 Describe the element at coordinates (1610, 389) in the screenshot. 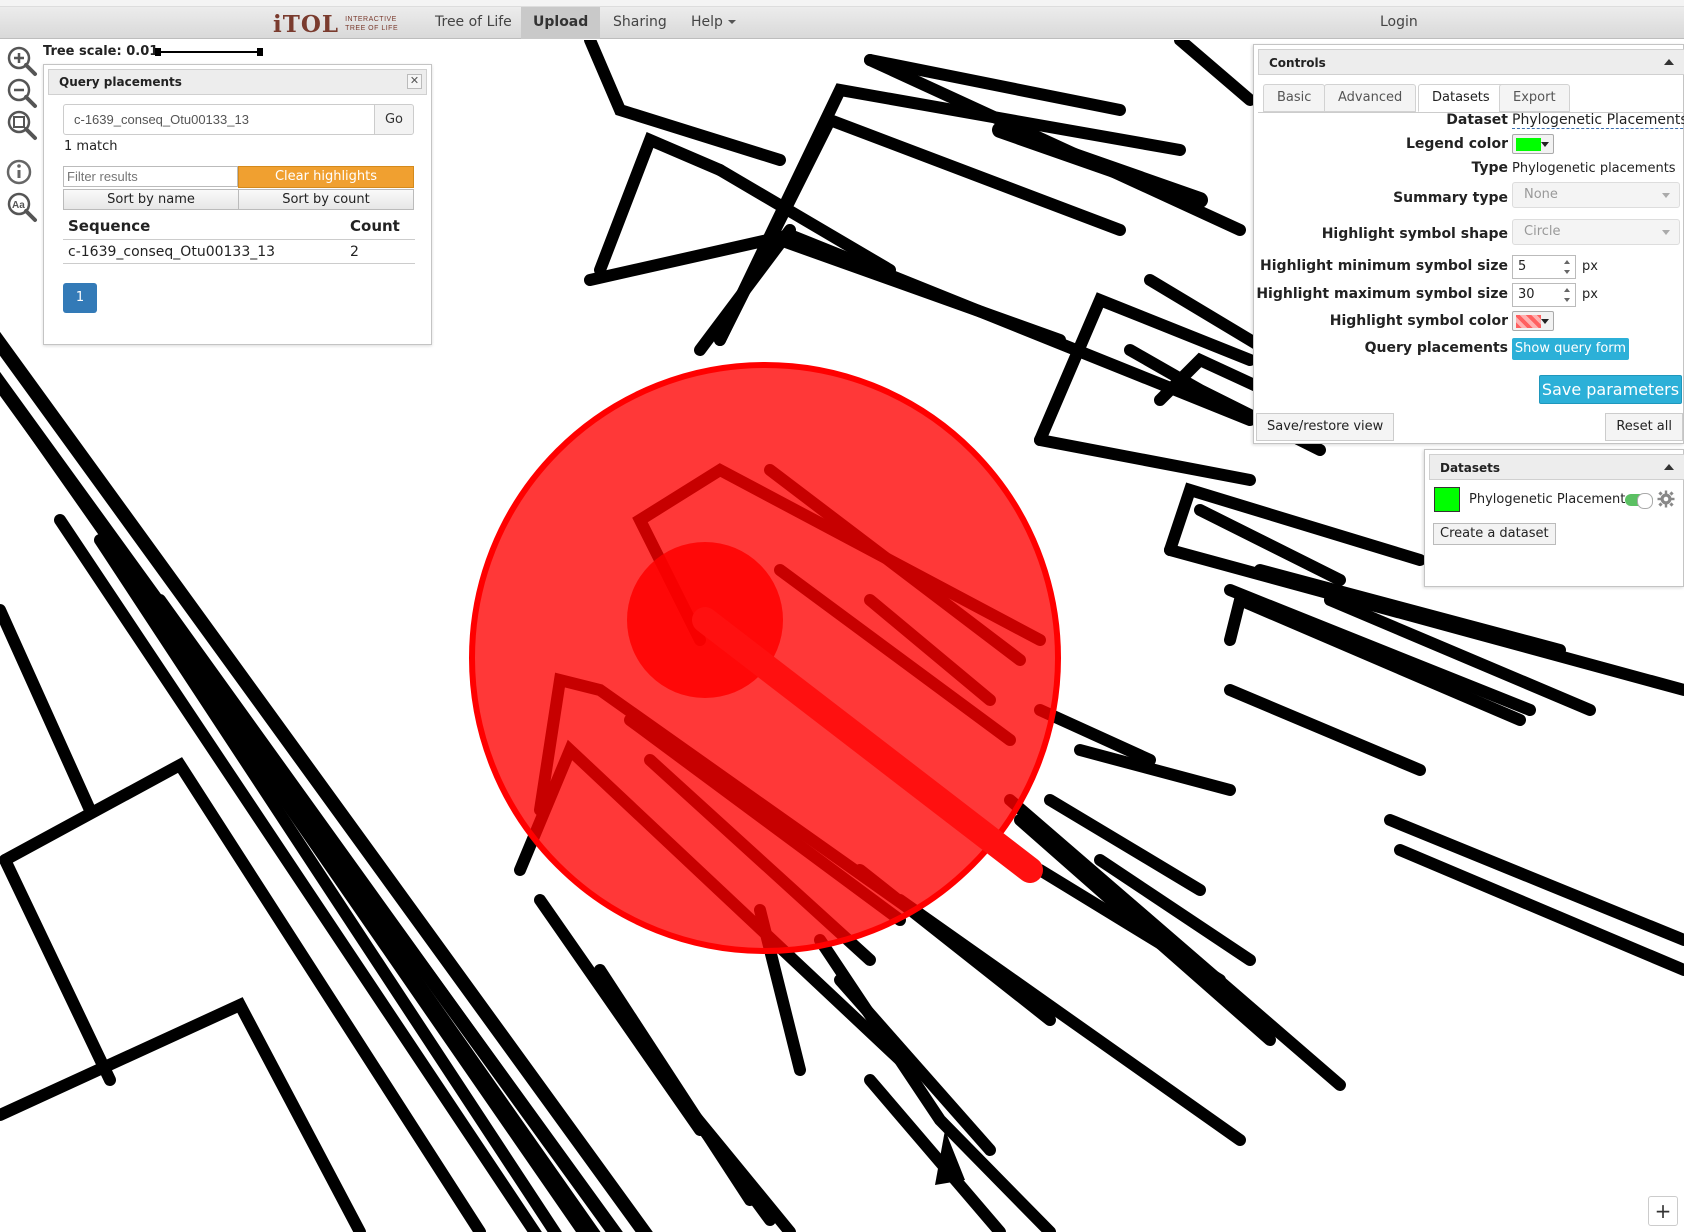

I see `save-parameters-button: Save parameters` at that location.